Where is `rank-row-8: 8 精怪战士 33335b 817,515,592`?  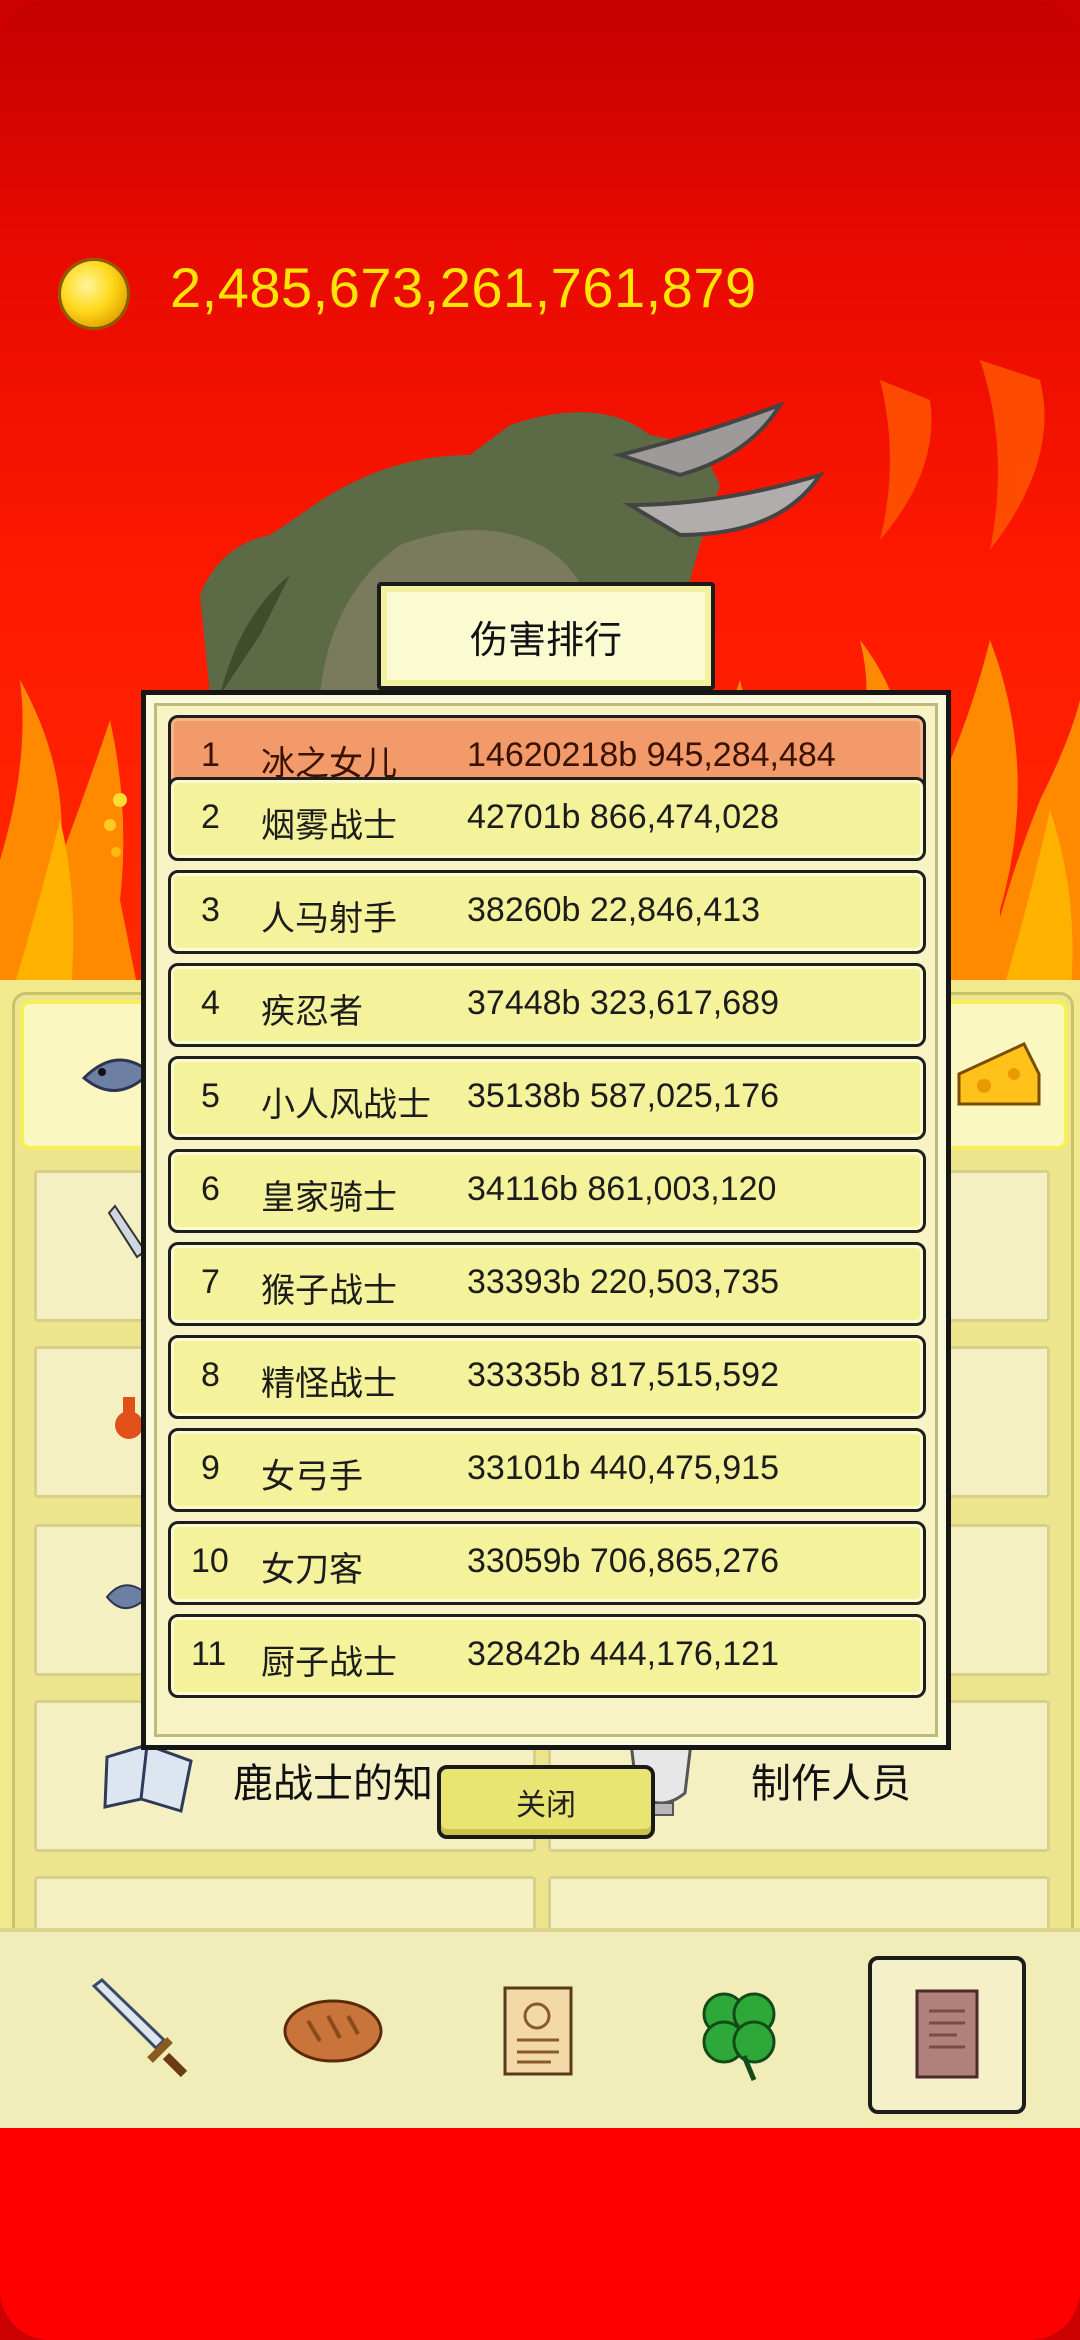
rank-row-8: 8 精怪战士 33335b 817,515,592 is located at coordinates (547, 1377).